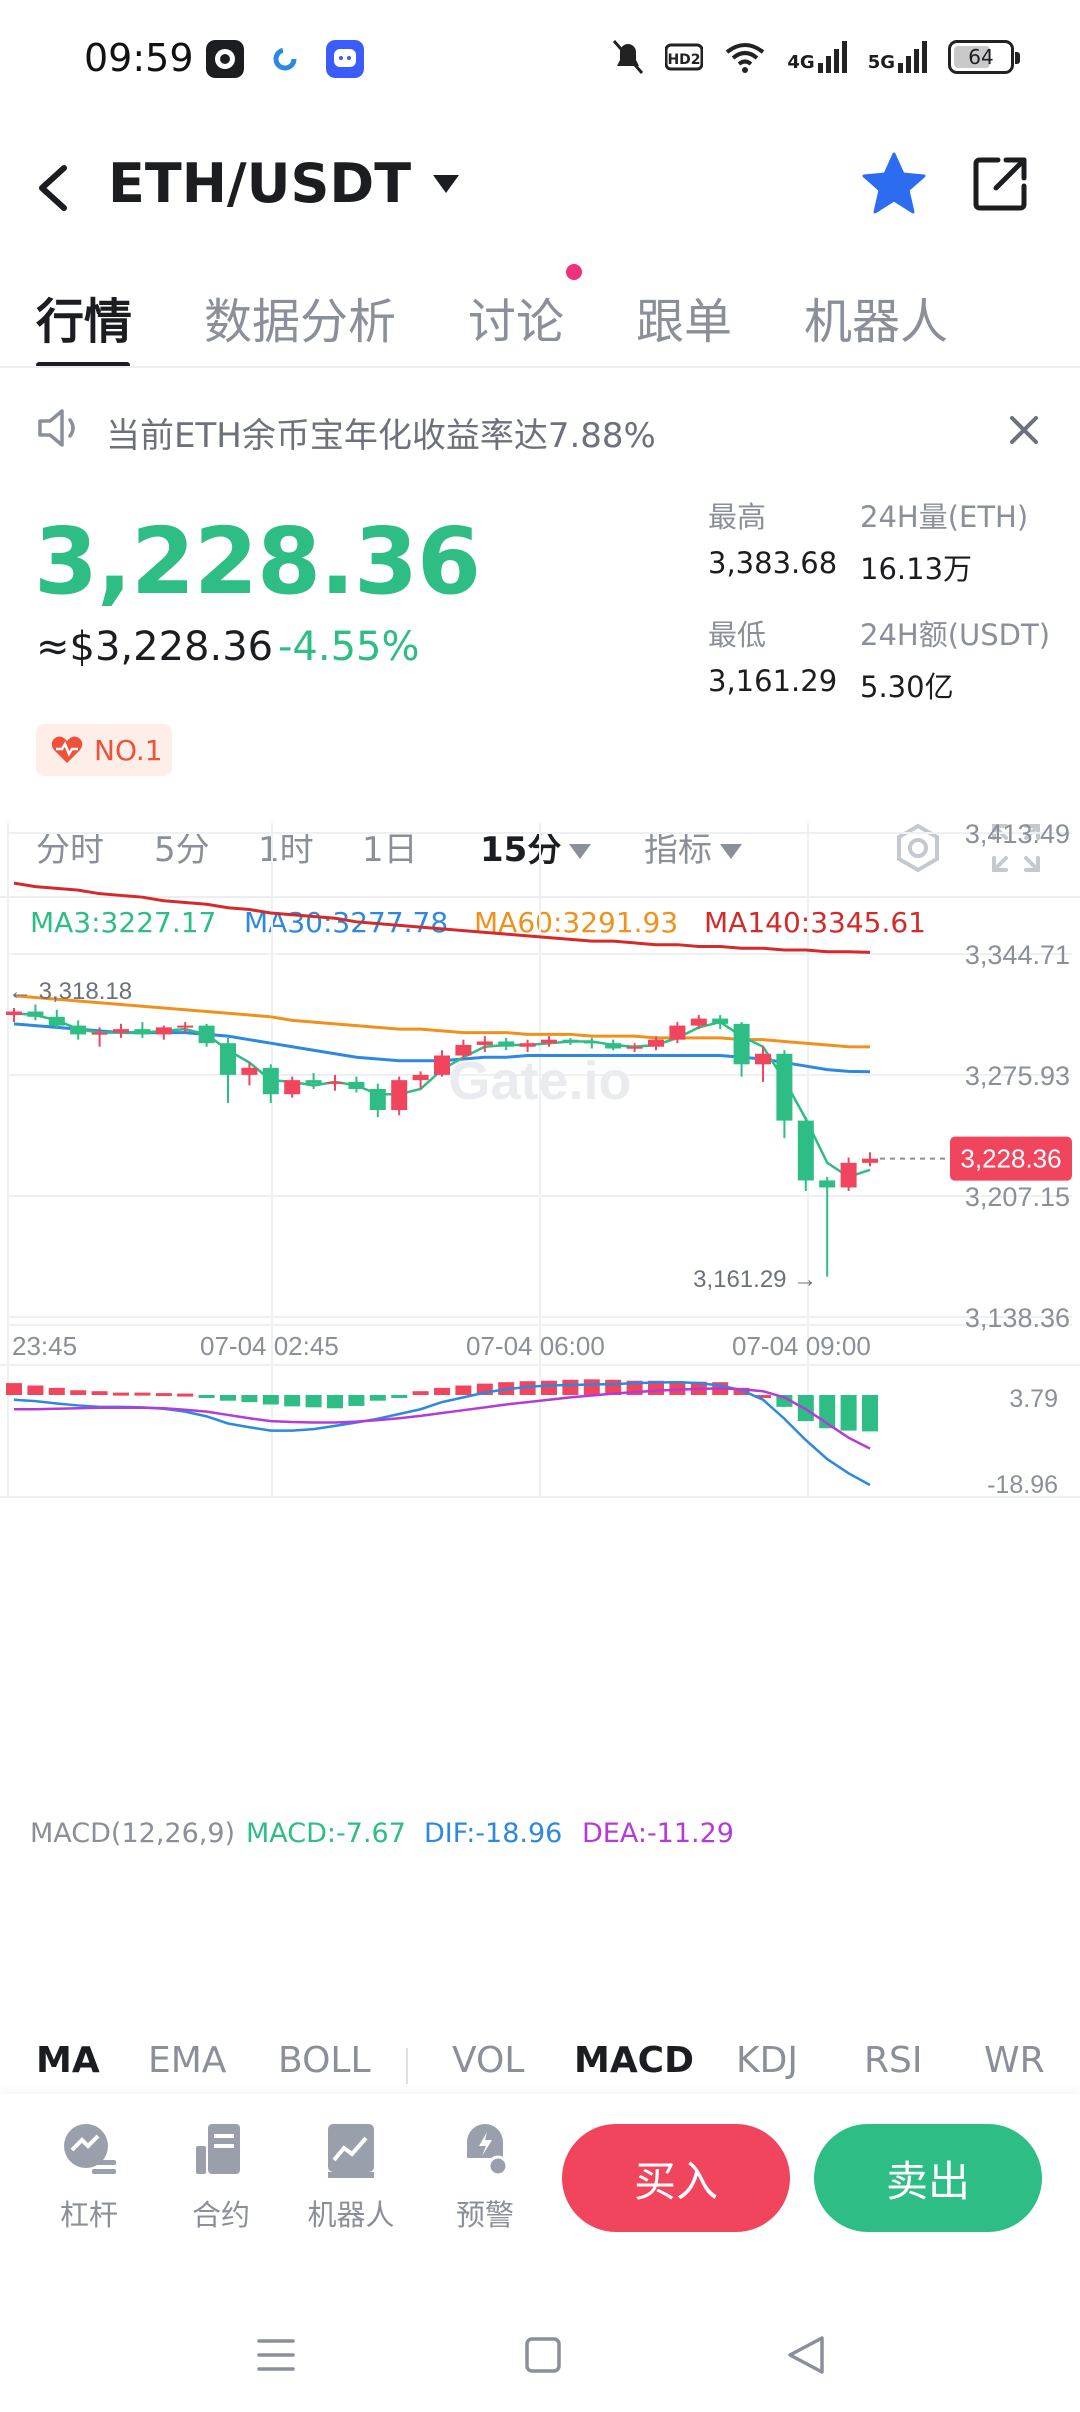 The height and width of the screenshot is (2412, 1080). What do you see at coordinates (351, 2177) in the screenshot?
I see `bot-button: 机器人` at bounding box center [351, 2177].